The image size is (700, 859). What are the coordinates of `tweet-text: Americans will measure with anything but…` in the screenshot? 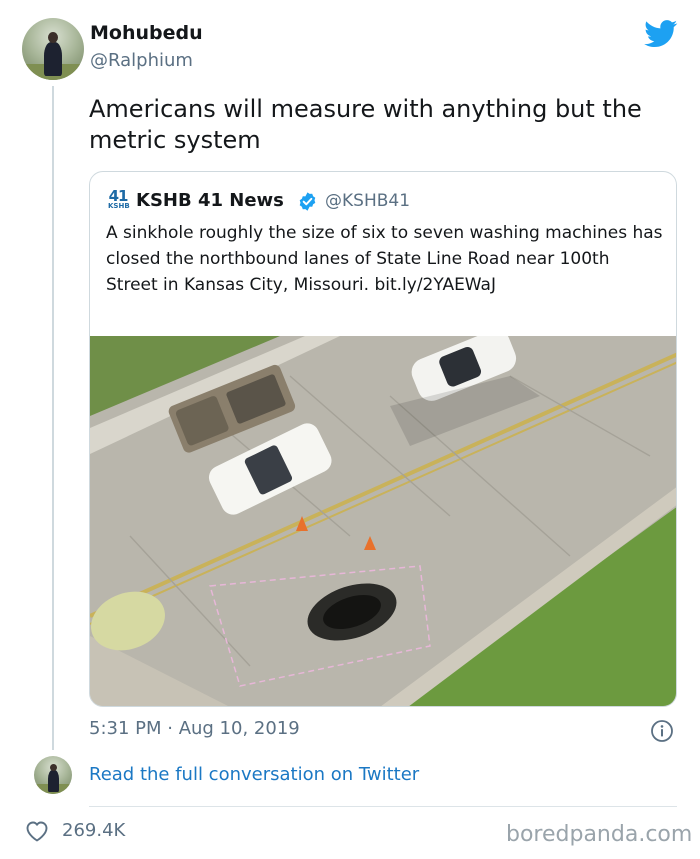 It's located at (365, 124).